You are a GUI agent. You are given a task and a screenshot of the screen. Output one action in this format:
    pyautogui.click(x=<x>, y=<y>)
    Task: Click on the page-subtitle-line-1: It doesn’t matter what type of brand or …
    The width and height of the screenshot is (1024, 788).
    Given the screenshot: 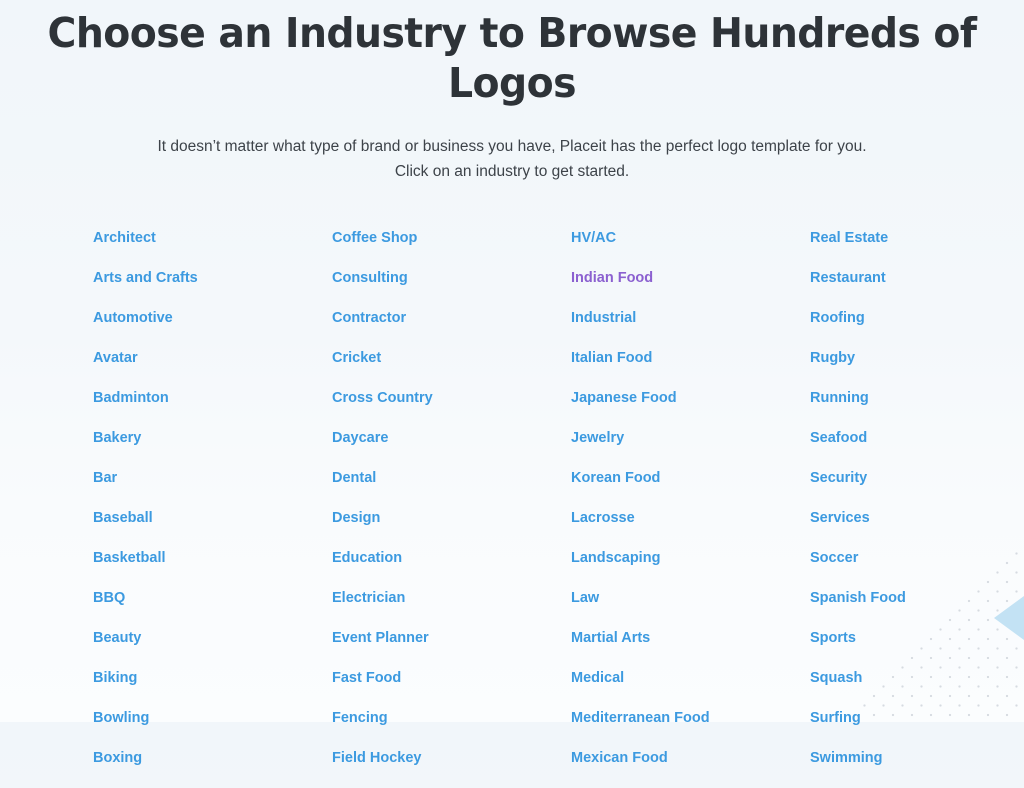 What is the action you would take?
    pyautogui.click(x=512, y=146)
    